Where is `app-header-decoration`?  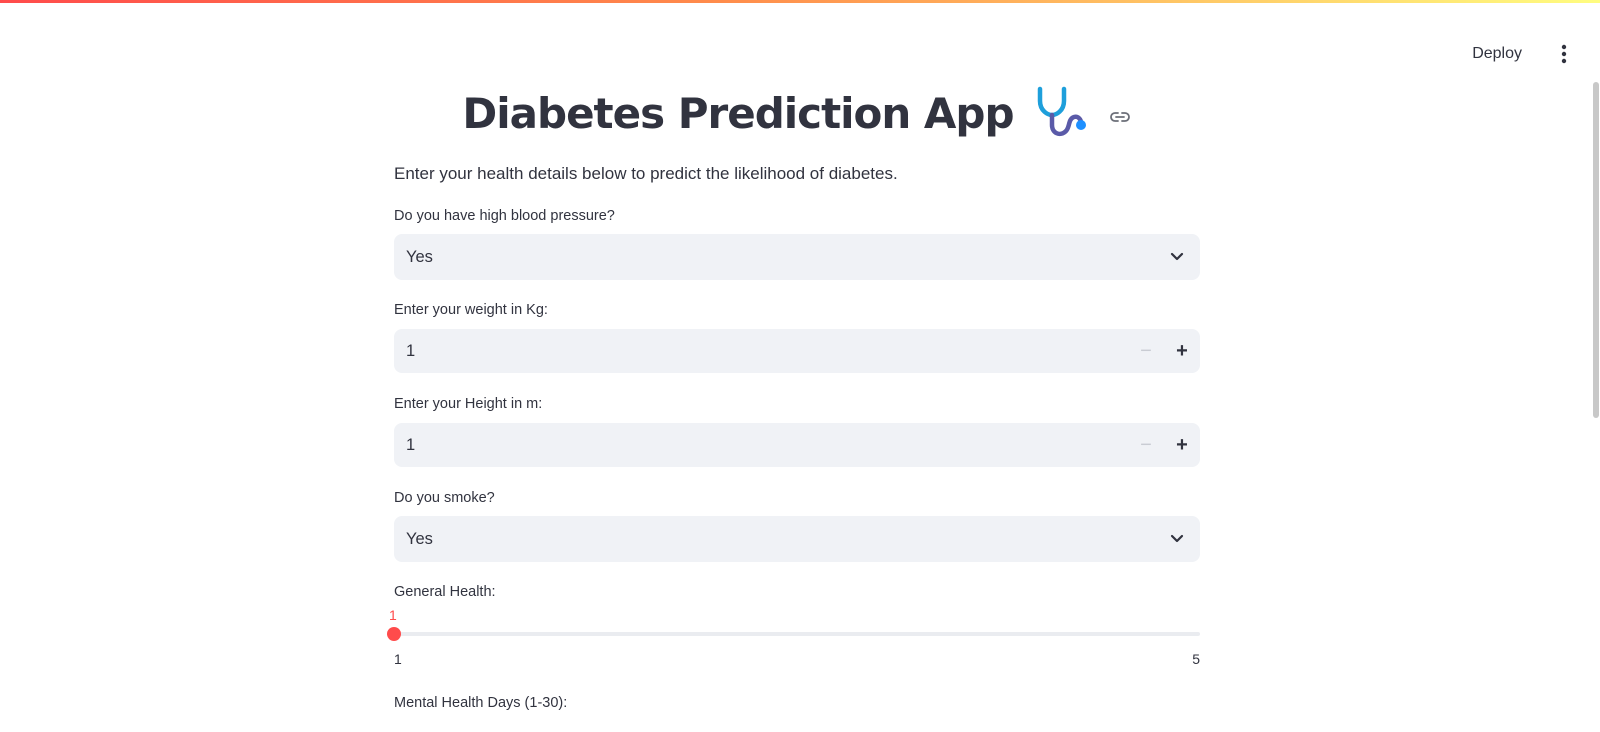
app-header-decoration is located at coordinates (800, 1).